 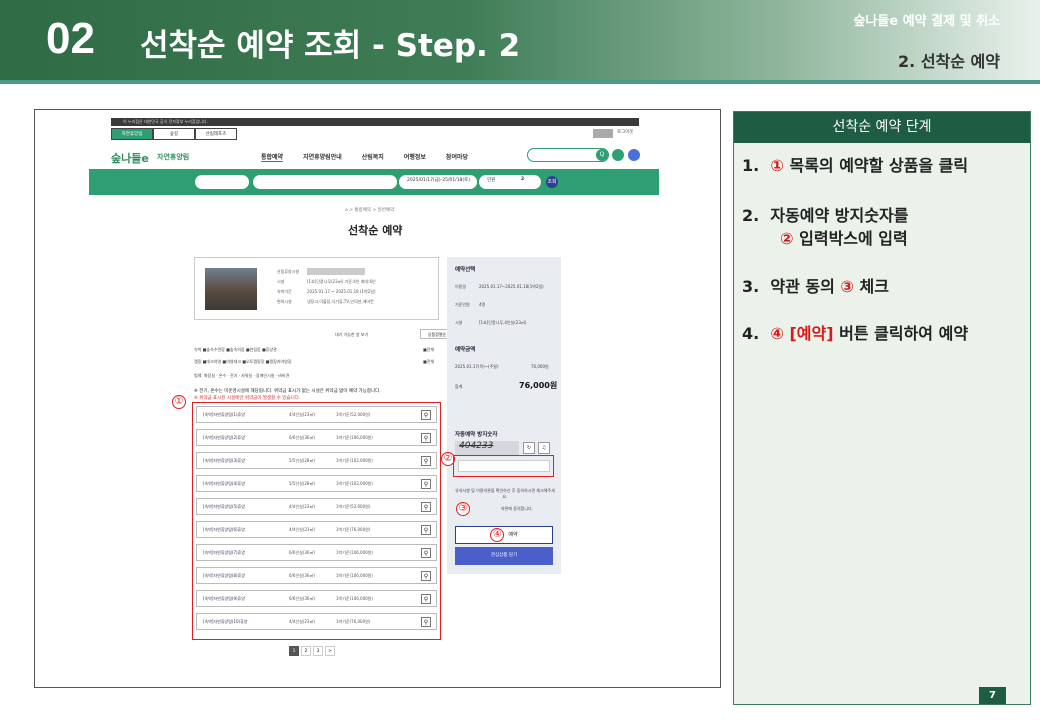 What do you see at coordinates (316, 598) in the screenshot?
I see `room-row: [숙박]자연휴양림(9)휴양 6/6인실(36㎡) 1박기준(106,000원) ⚲` at bounding box center [316, 598].